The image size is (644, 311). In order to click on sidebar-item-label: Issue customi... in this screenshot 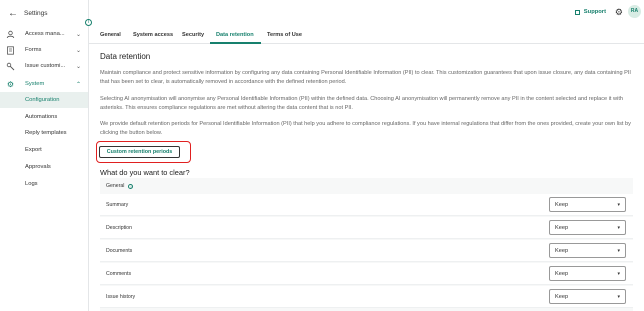, I will do `click(45, 66)`.